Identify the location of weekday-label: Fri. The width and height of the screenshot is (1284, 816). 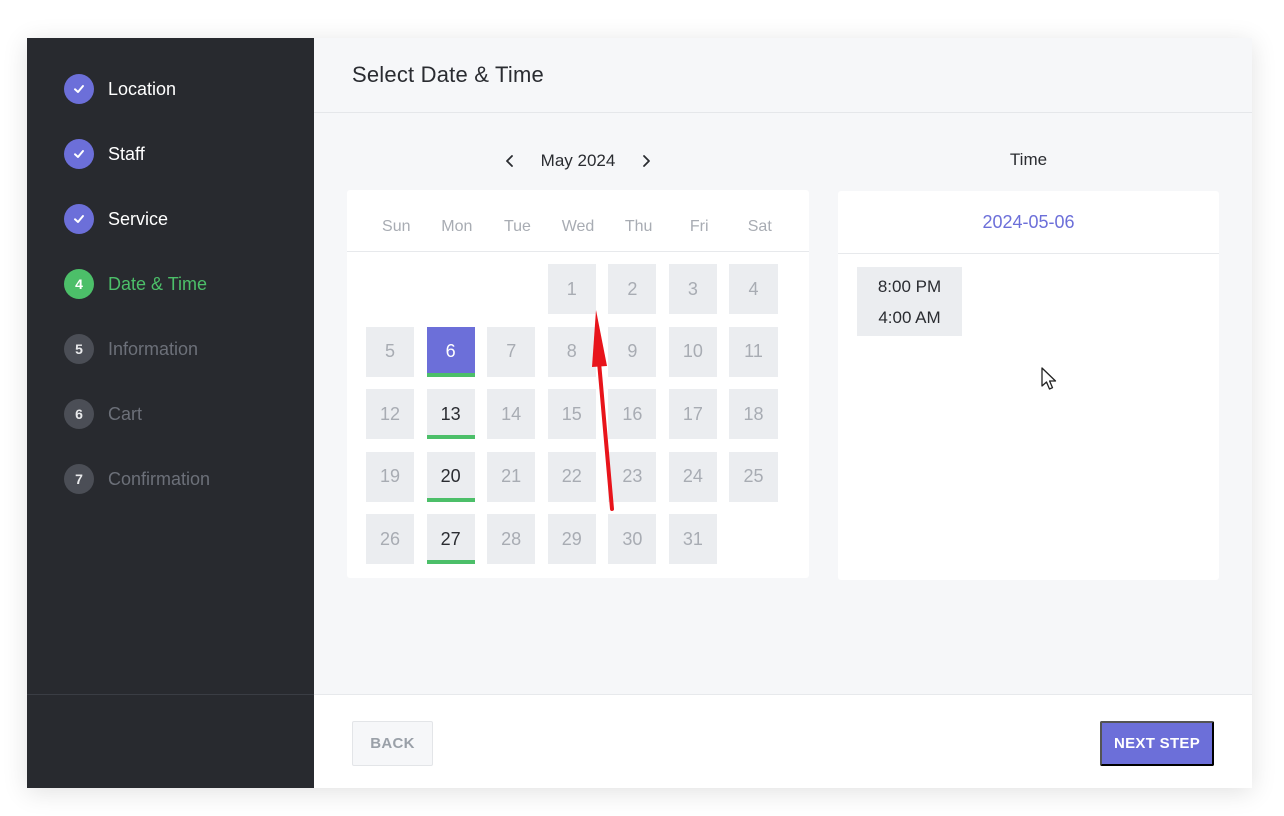
(699, 226).